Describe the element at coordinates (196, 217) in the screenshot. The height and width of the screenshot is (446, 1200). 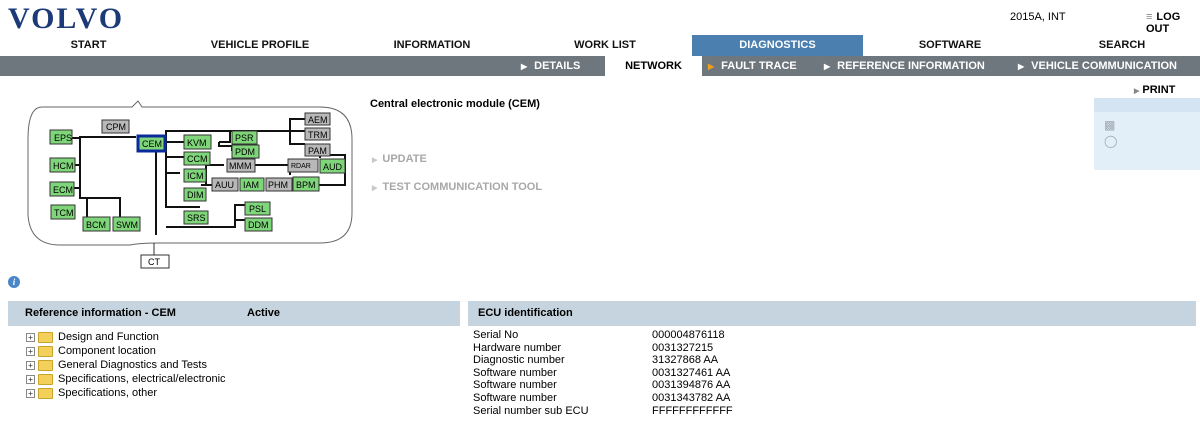
I see `module-srs: SRS` at that location.